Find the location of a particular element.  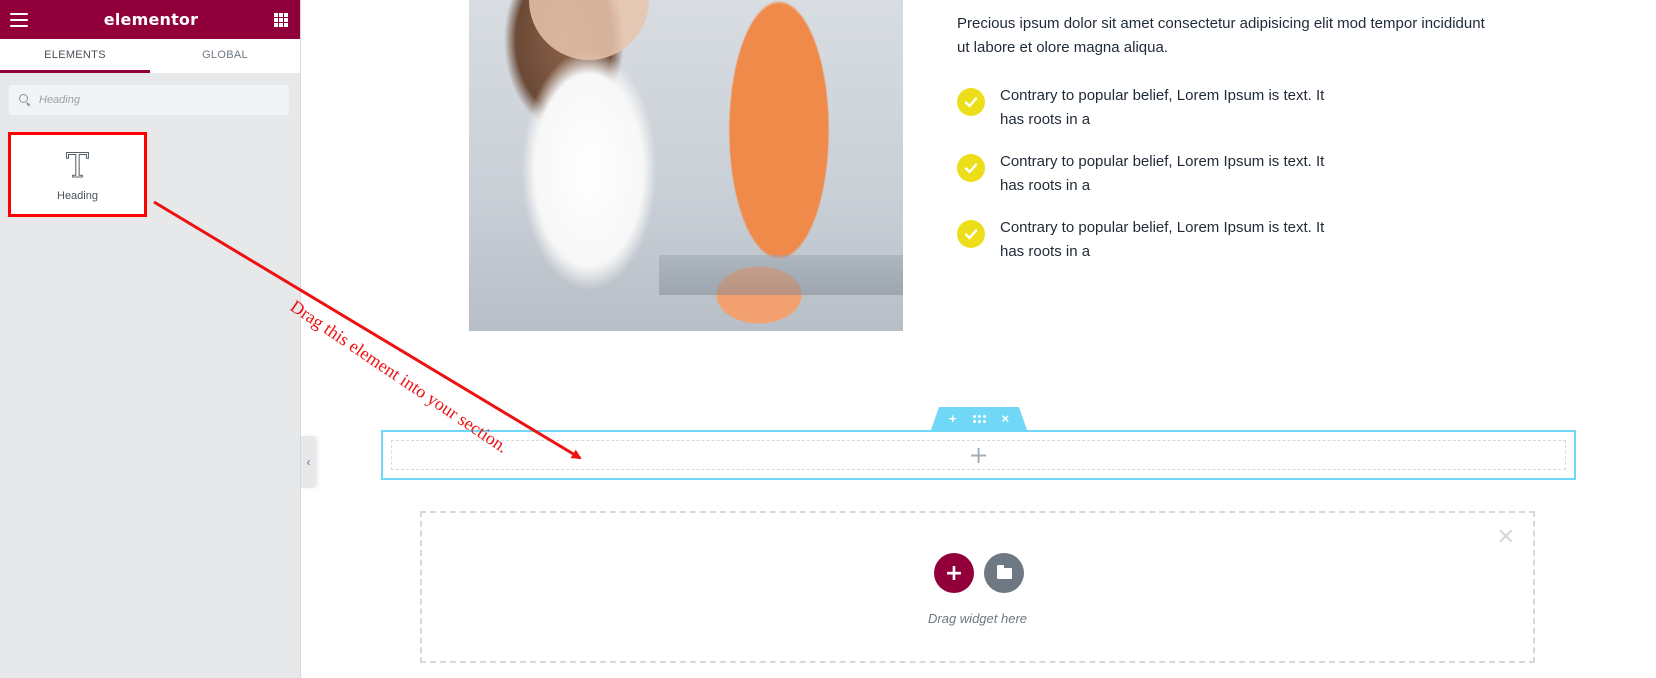

folder-icon is located at coordinates (1004, 571).